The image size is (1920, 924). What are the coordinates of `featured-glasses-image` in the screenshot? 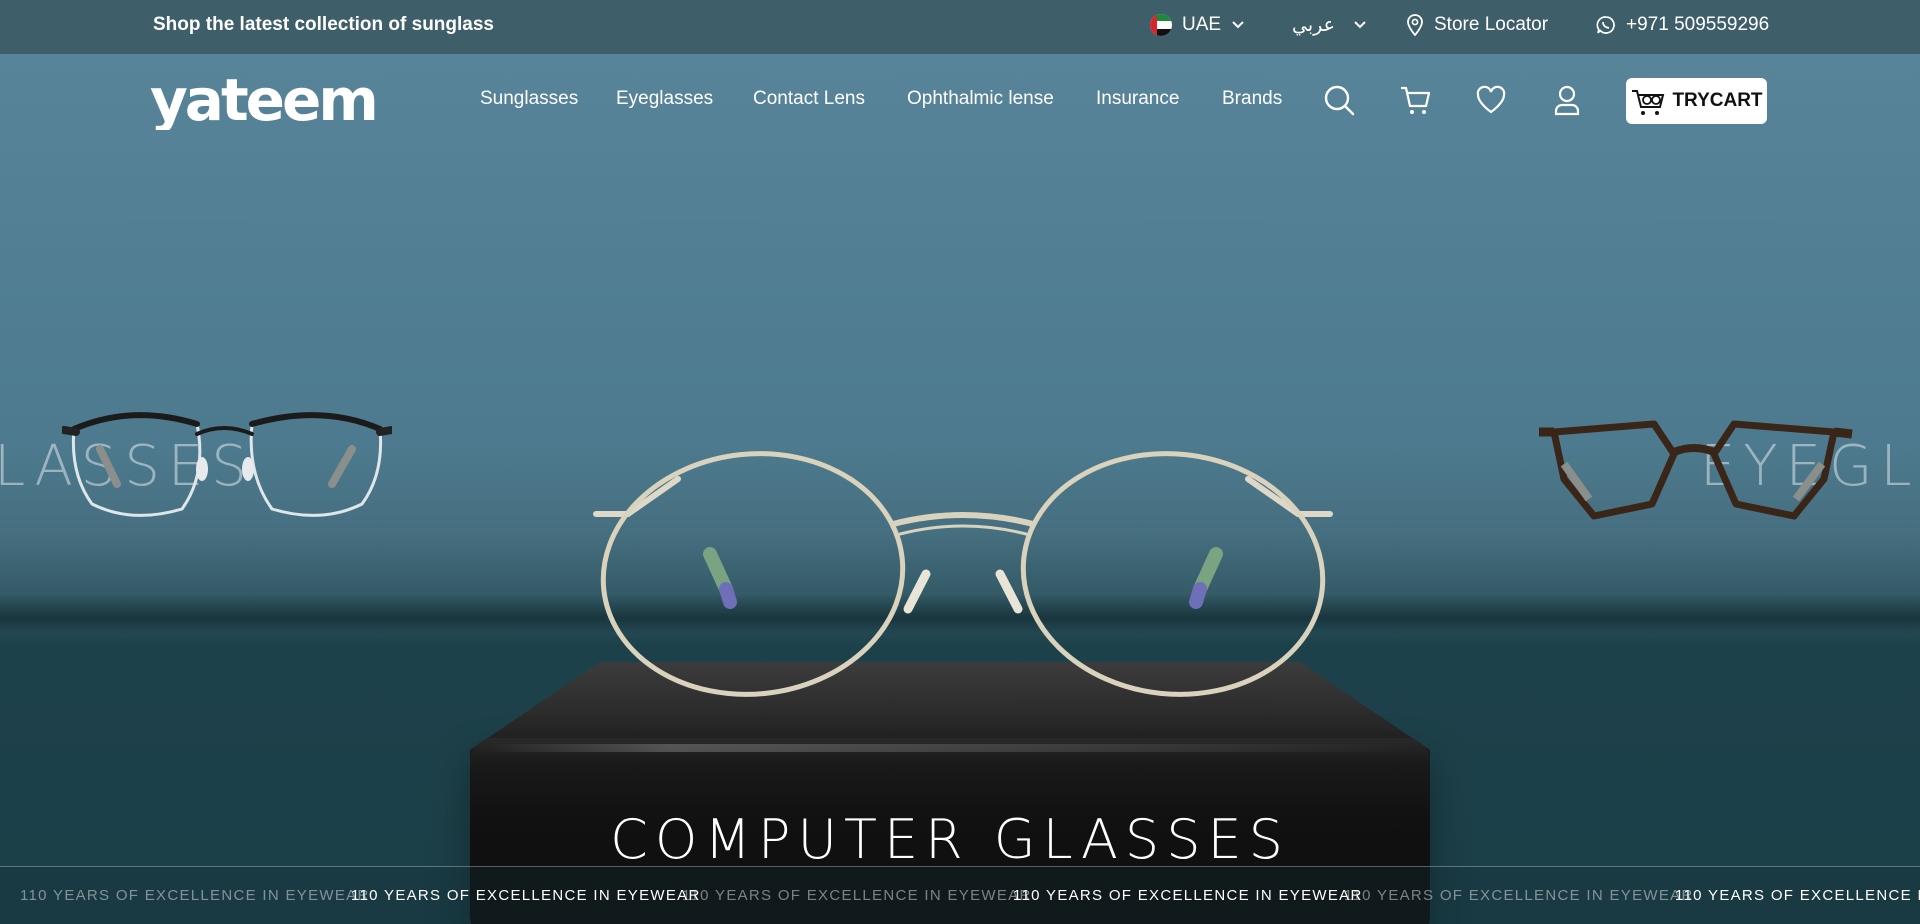 It's located at (963, 554).